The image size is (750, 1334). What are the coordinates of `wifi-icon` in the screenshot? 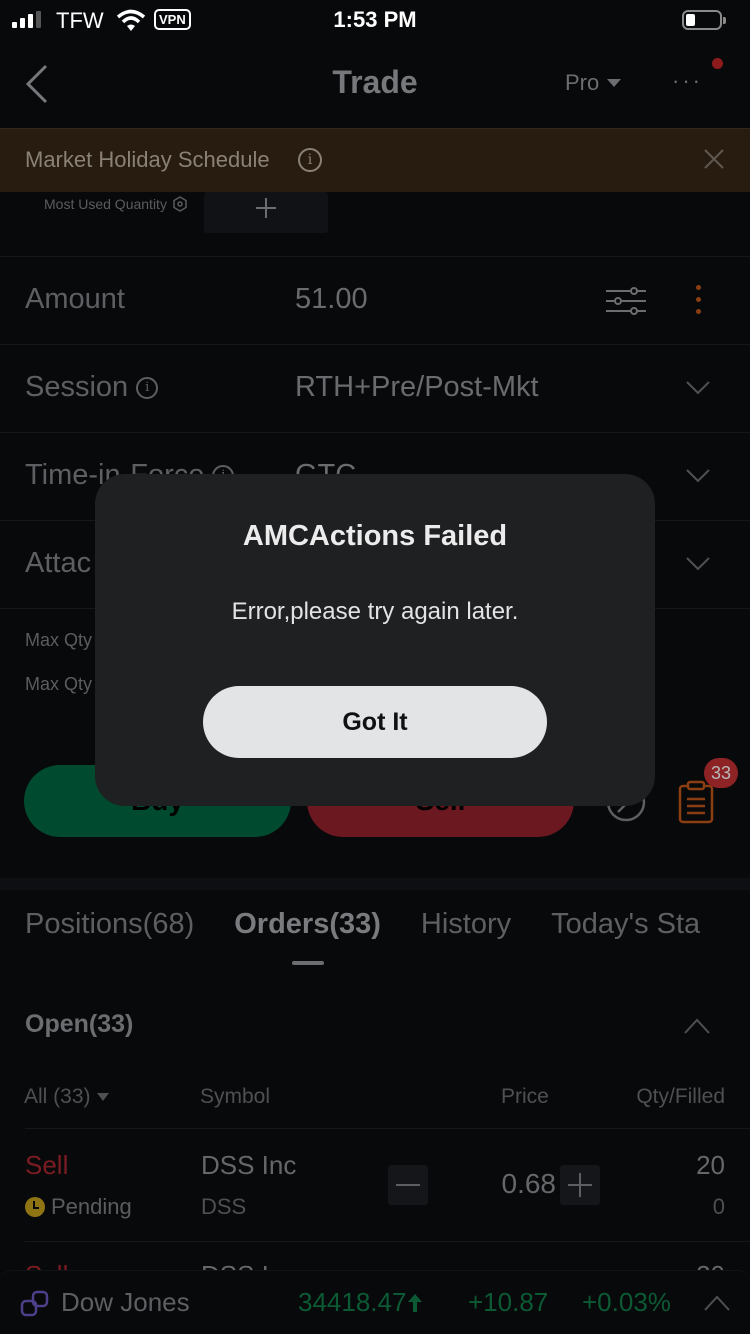 It's located at (131, 20).